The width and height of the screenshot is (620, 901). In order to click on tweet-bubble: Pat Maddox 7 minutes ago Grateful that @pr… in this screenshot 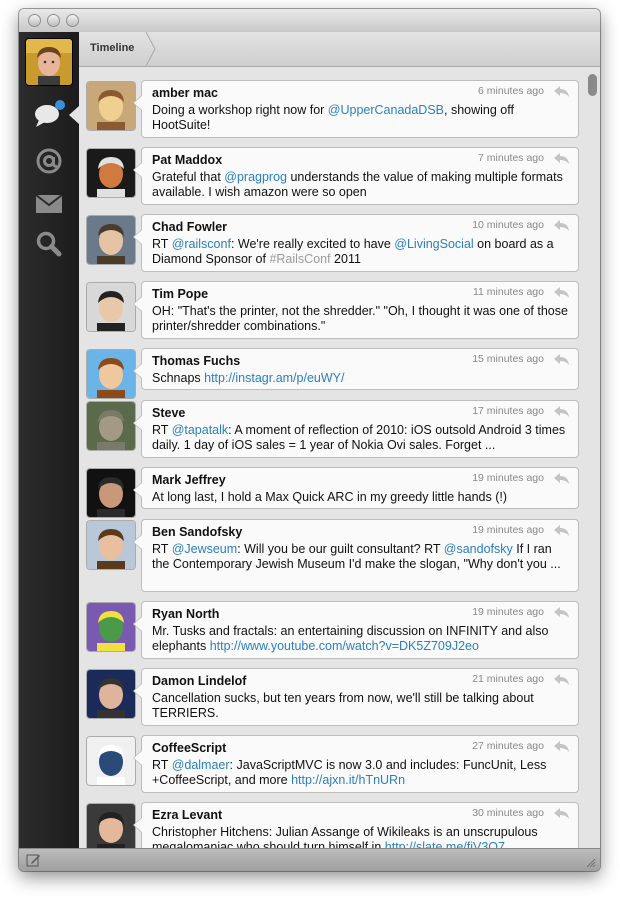, I will do `click(356, 176)`.